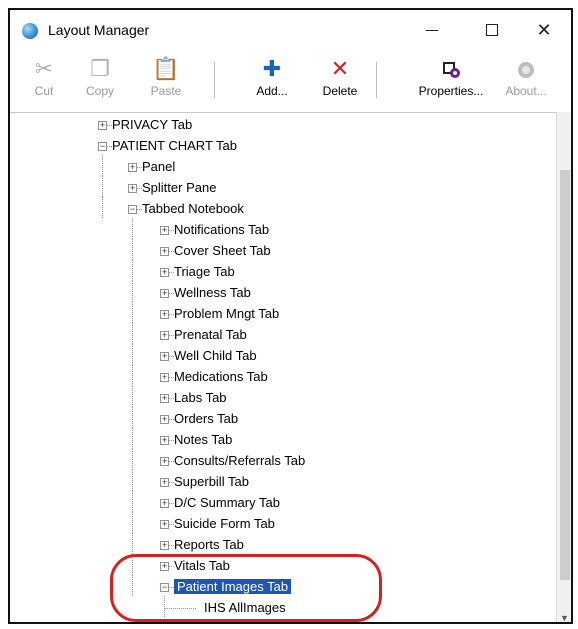 This screenshot has height=629, width=578. I want to click on tree-node: Orders Tab, so click(206, 419).